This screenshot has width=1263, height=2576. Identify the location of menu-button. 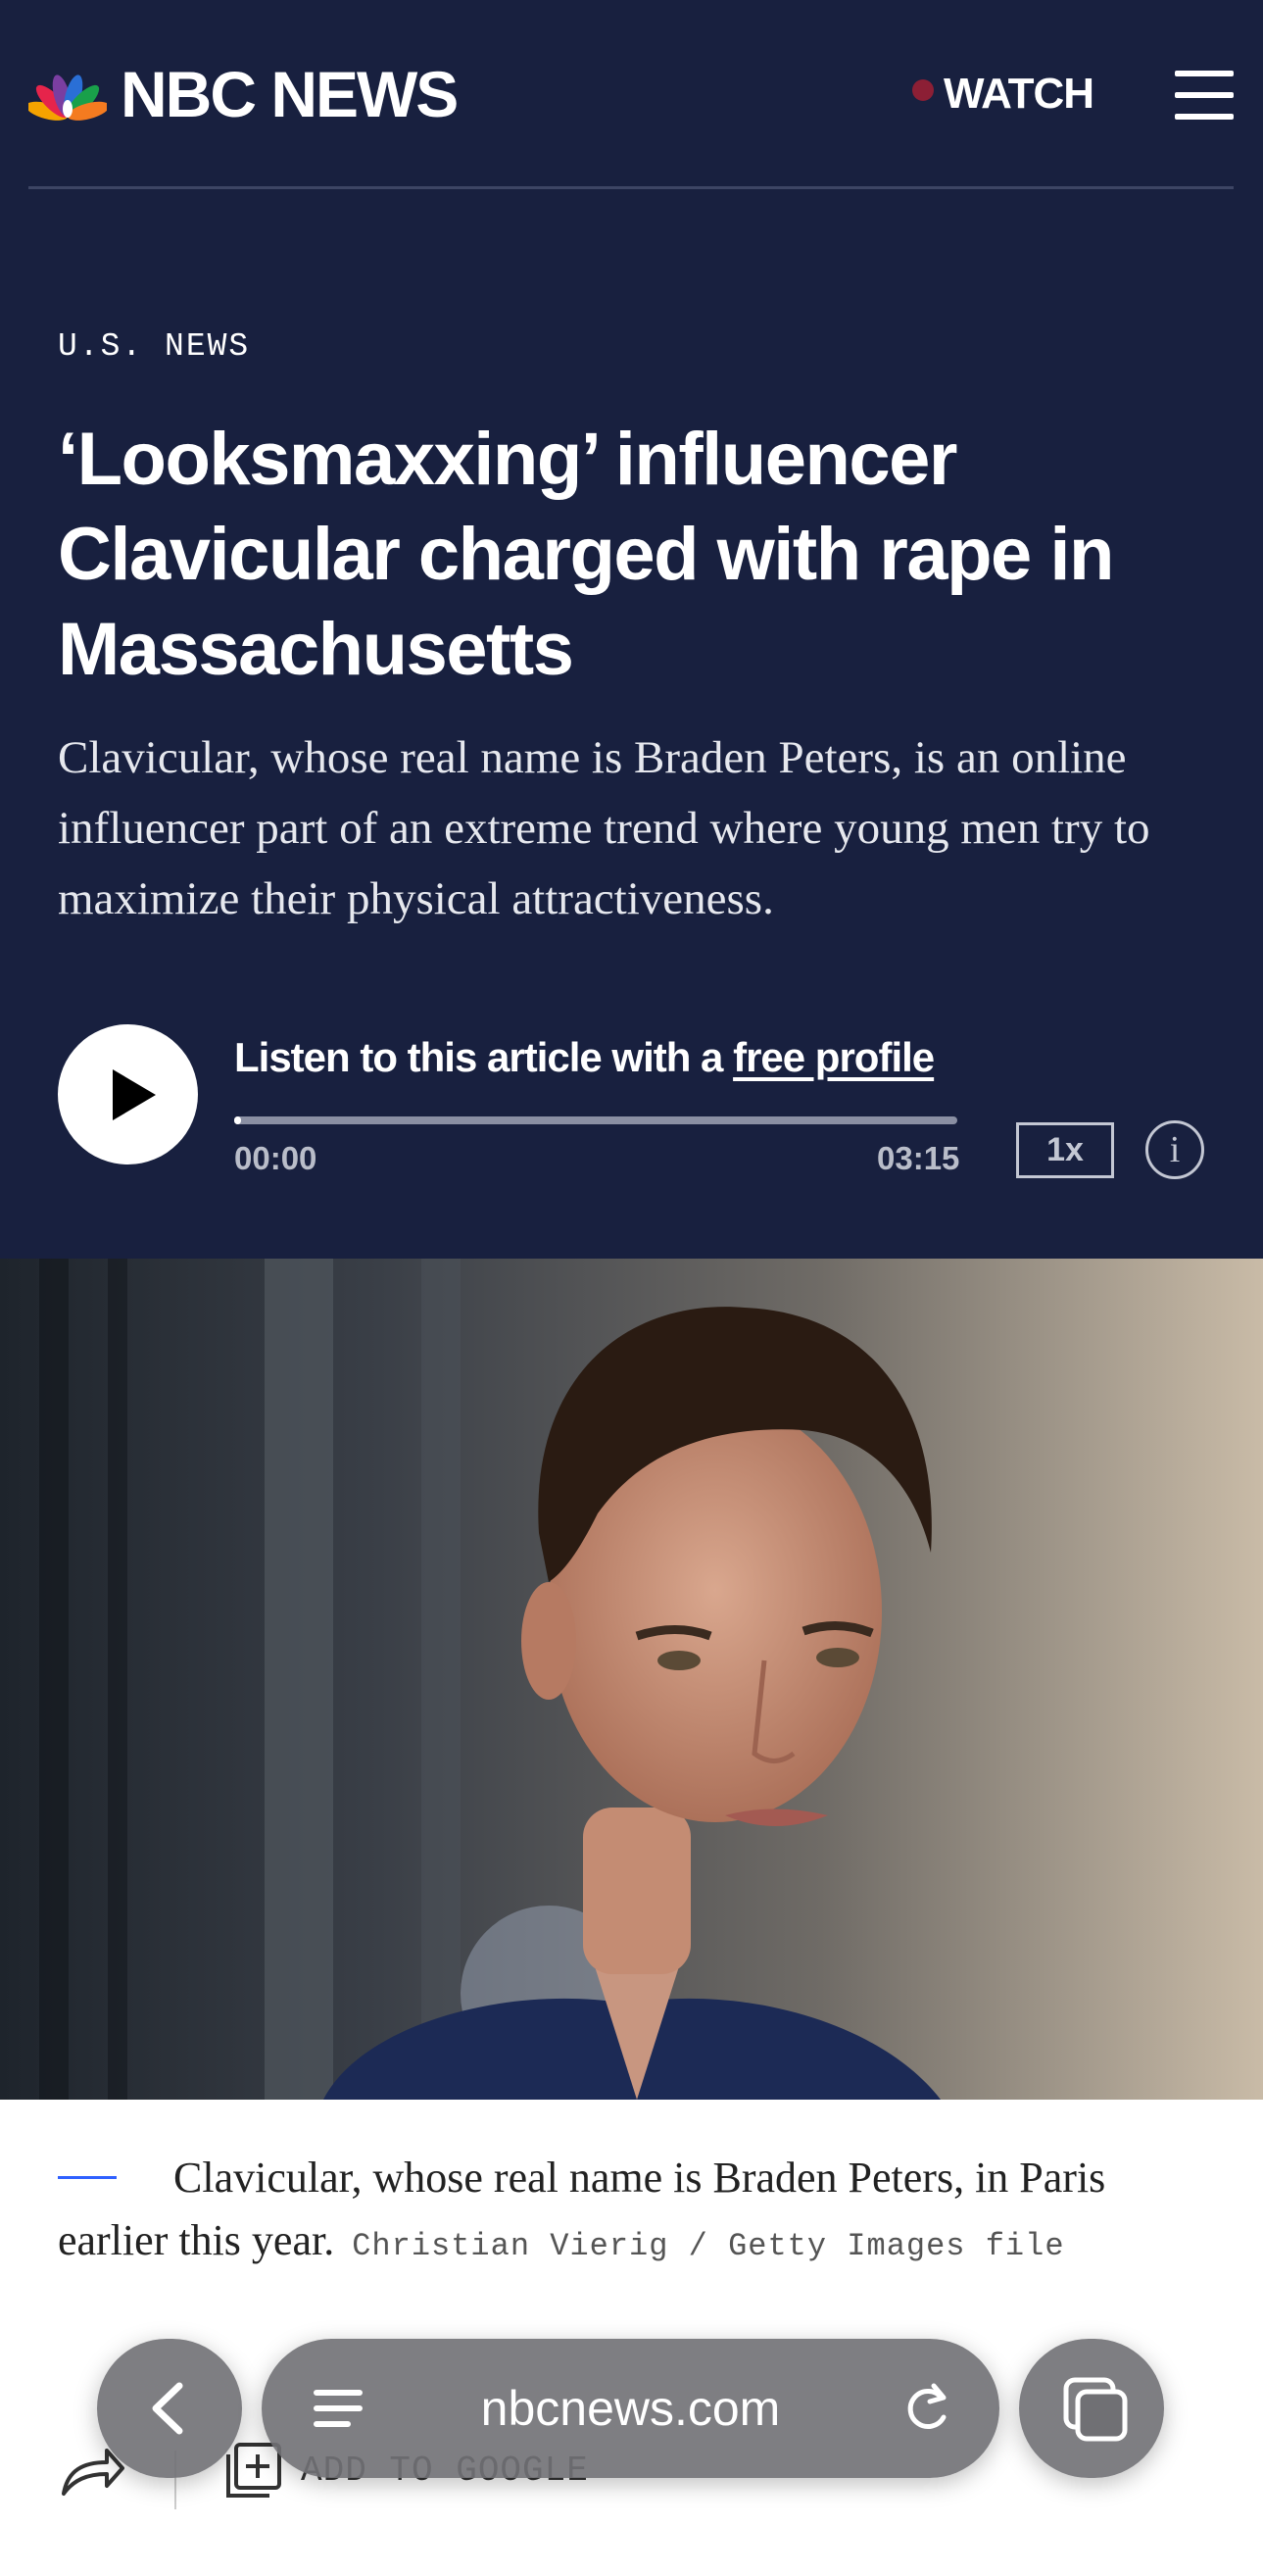
(1204, 95).